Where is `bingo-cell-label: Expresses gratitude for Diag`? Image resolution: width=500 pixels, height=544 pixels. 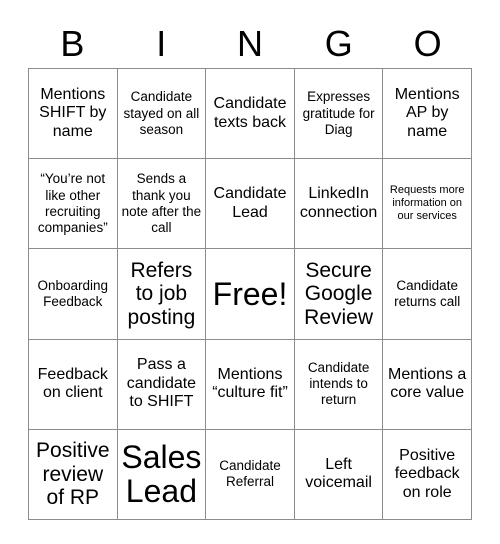
bingo-cell-label: Expresses gratitude for Diag is located at coordinates (338, 113).